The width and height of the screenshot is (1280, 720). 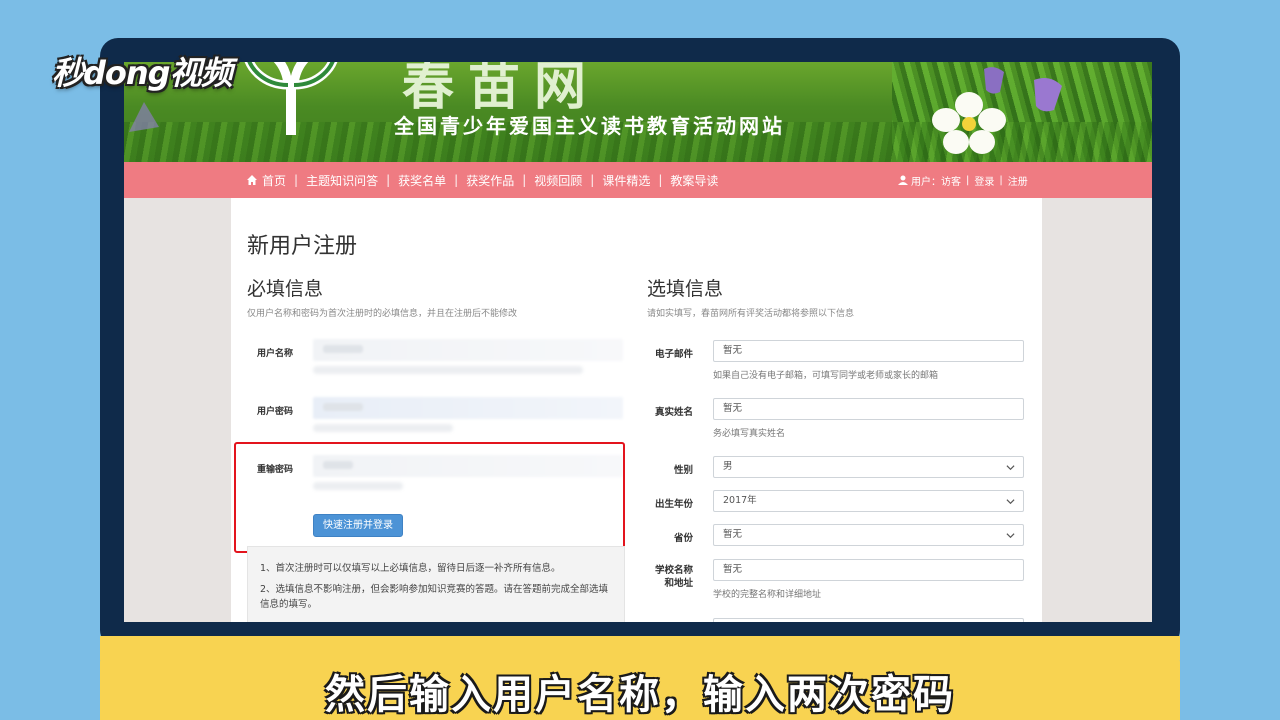 What do you see at coordinates (274, 180) in the screenshot?
I see `nav-item-label: 首页` at bounding box center [274, 180].